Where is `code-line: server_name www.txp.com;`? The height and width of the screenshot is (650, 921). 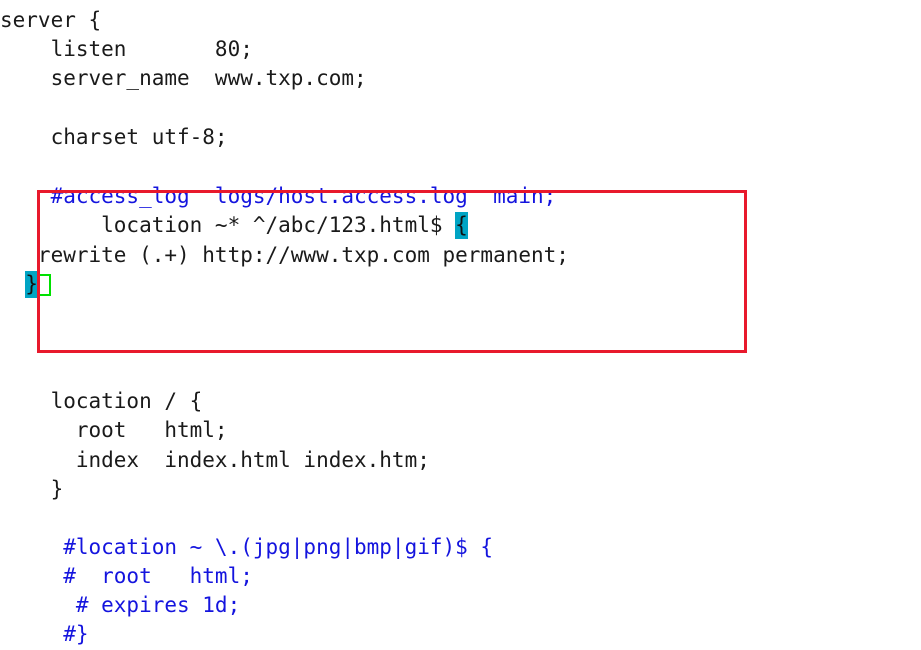
code-line: server_name www.txp.com; is located at coordinates (183, 78).